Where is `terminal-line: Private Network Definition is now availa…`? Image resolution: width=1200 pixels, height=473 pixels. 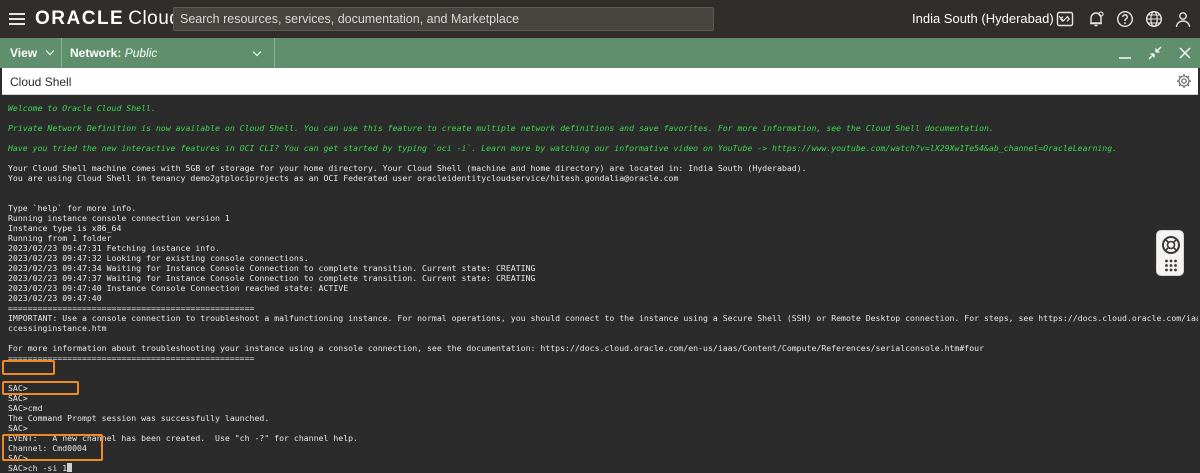
terminal-line: Private Network Definition is now availa… is located at coordinates (501, 128).